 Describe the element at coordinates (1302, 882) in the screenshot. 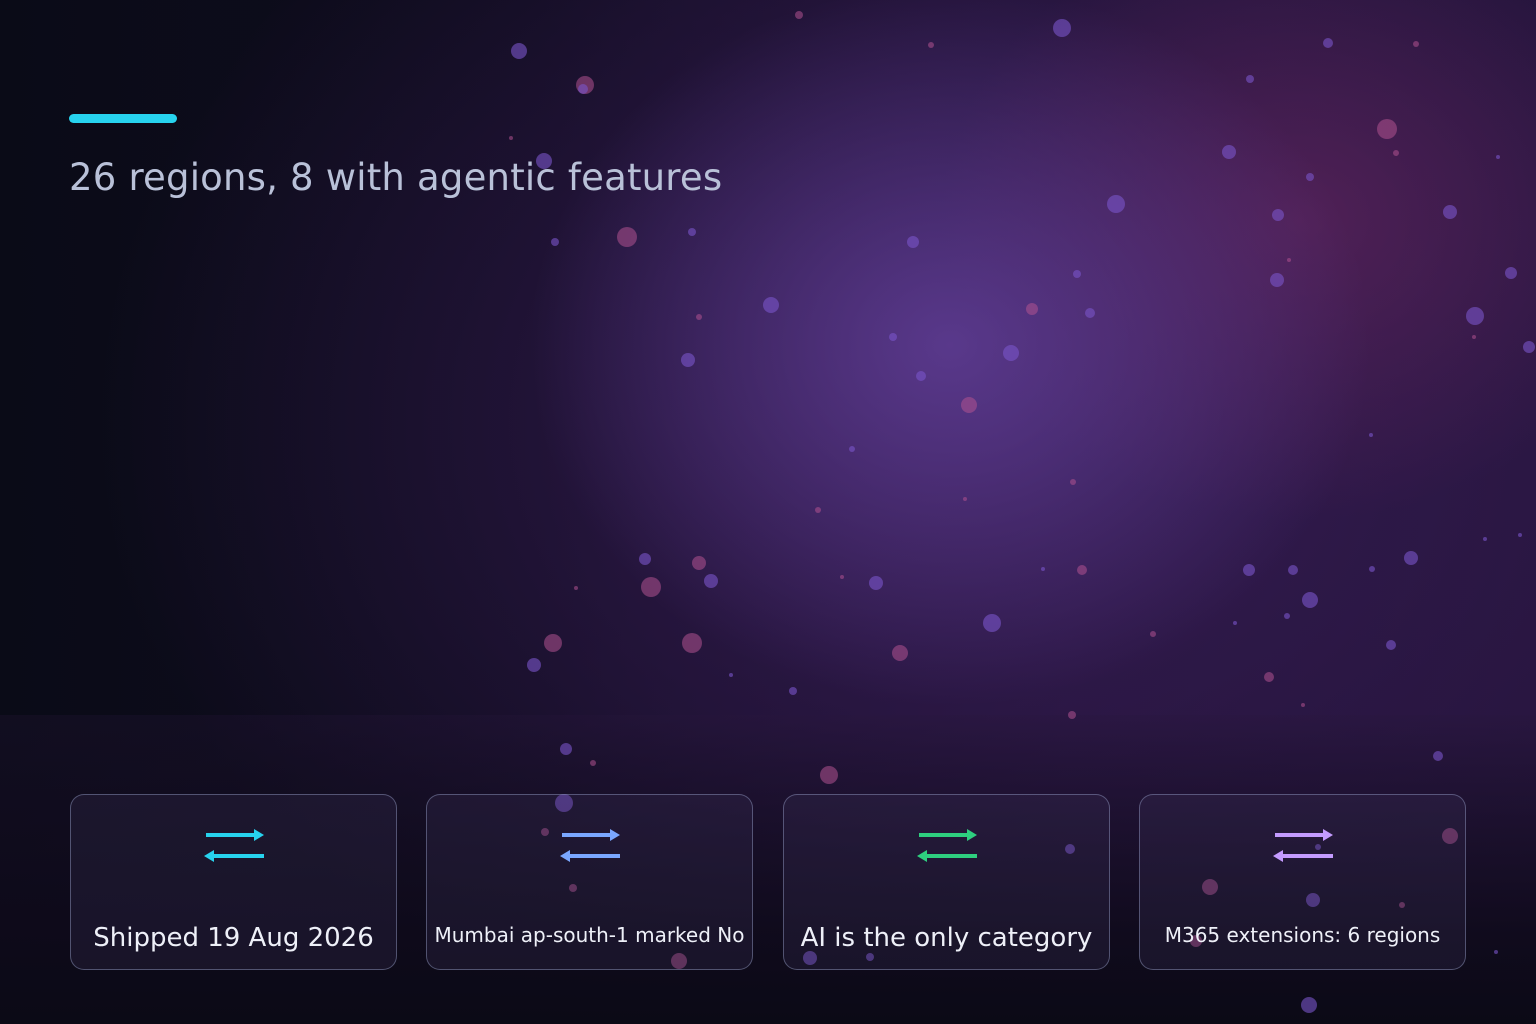

I see `stat-card-m365: M365 extensions: 6 regions` at that location.